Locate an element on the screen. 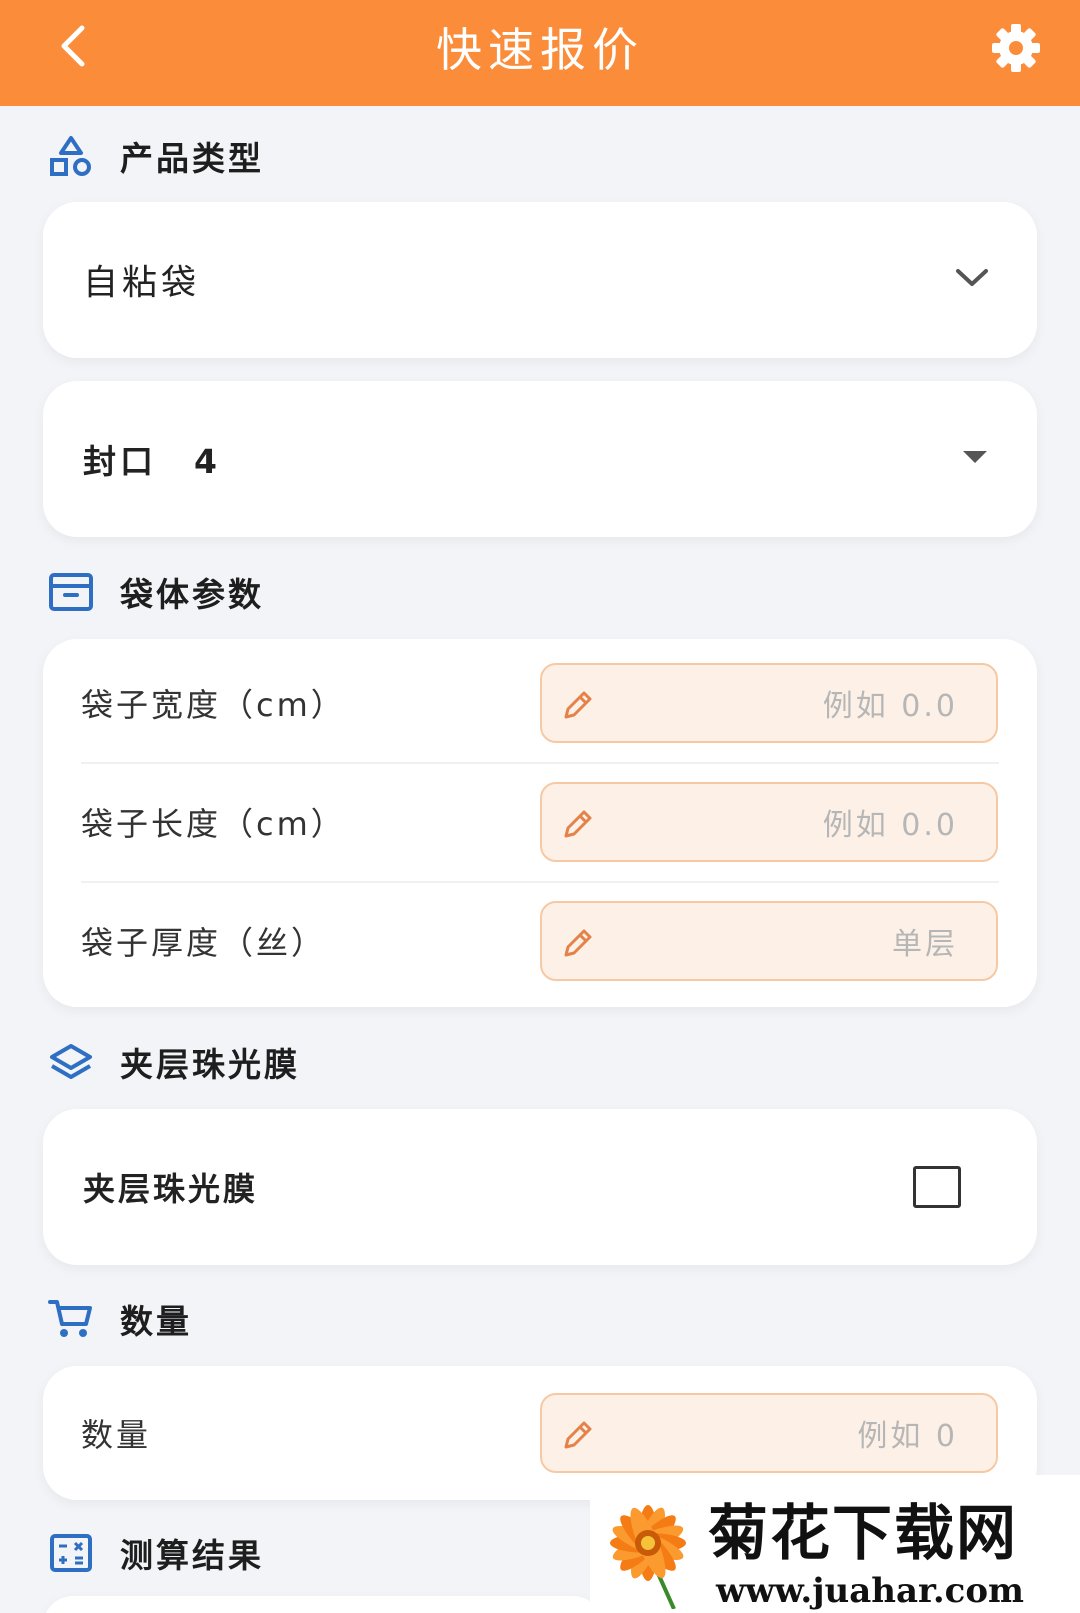 This screenshot has width=1080, height=1613. seal-value: 封口 4 is located at coordinates (152, 461).